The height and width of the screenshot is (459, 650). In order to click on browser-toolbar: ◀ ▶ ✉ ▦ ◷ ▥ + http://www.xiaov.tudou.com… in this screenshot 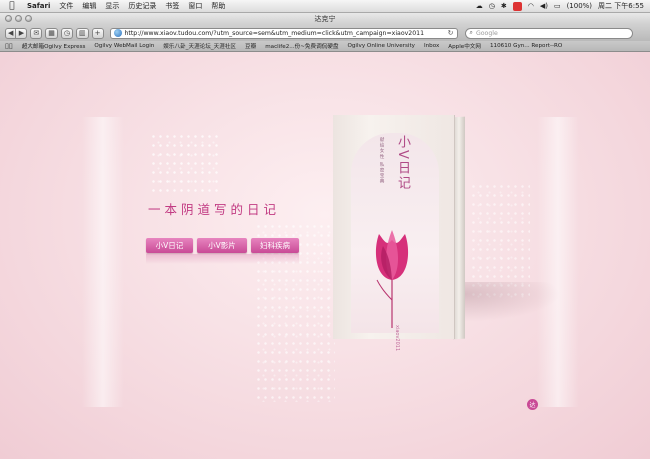, I will do `click(325, 33)`.